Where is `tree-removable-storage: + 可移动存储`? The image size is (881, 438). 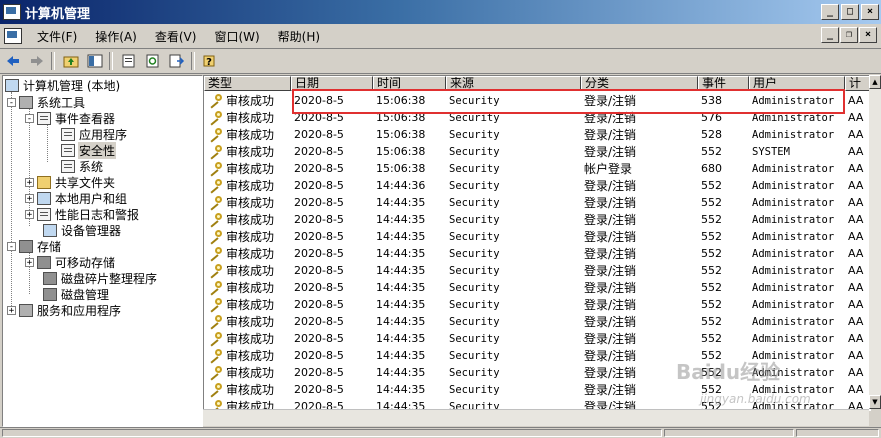 tree-removable-storage: + 可移动存储 is located at coordinates (70, 262).